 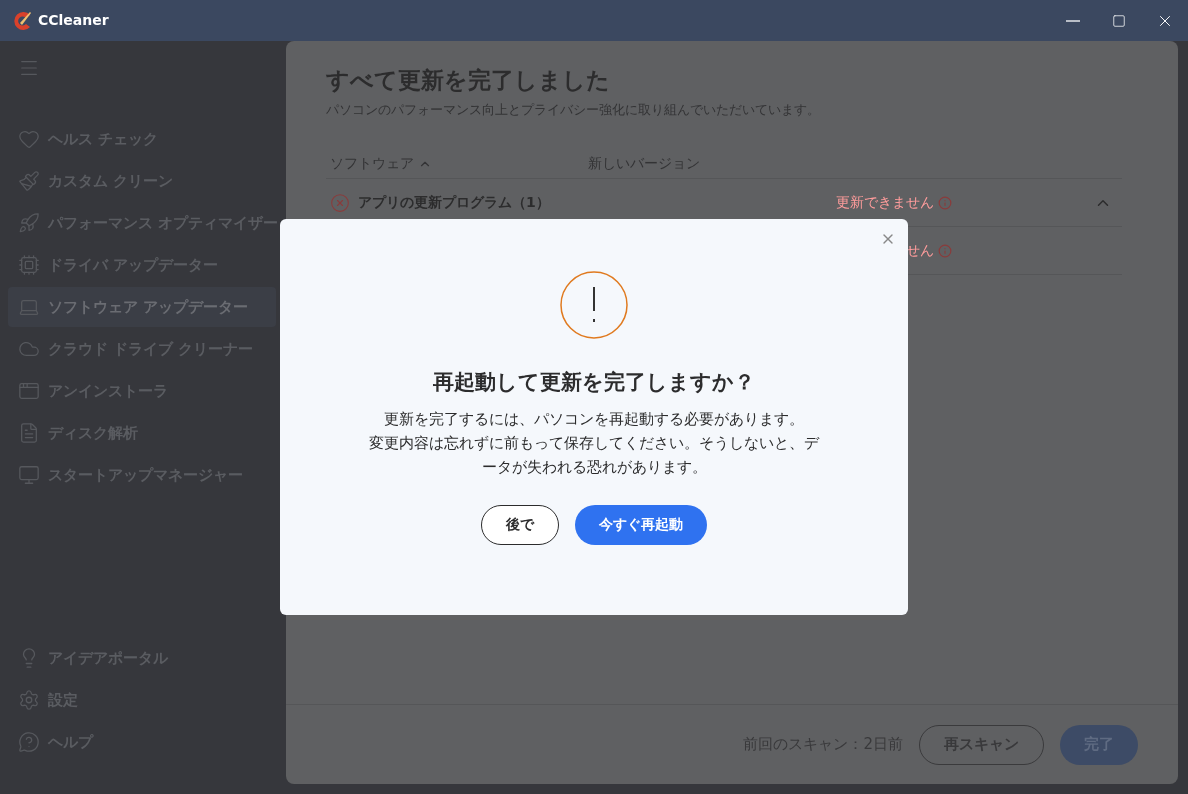 I want to click on dialog-message: 更新を完了するには、パソコンを再起動する必要があります。, so click(x=594, y=419).